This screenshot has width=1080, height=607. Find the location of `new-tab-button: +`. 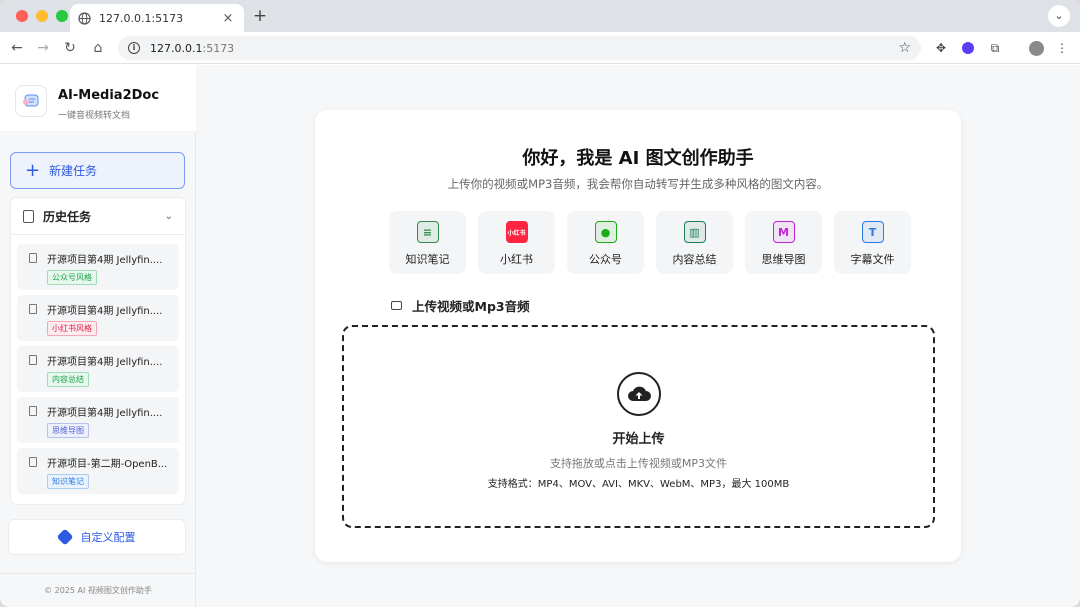

new-tab-button: + is located at coordinates (260, 16).